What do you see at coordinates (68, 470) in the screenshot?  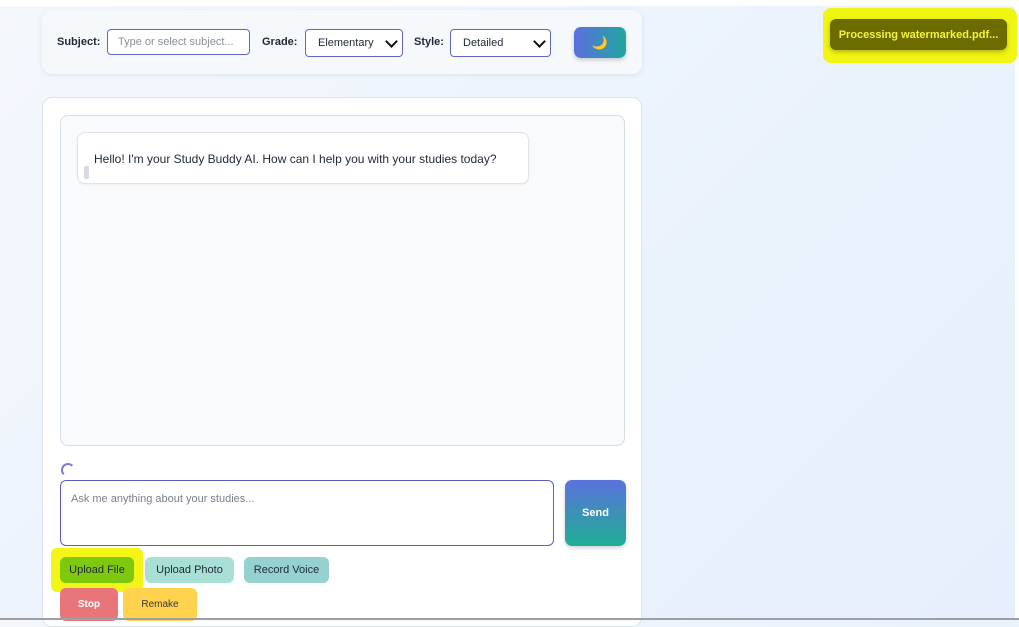 I see `loading-spinner-icon` at bounding box center [68, 470].